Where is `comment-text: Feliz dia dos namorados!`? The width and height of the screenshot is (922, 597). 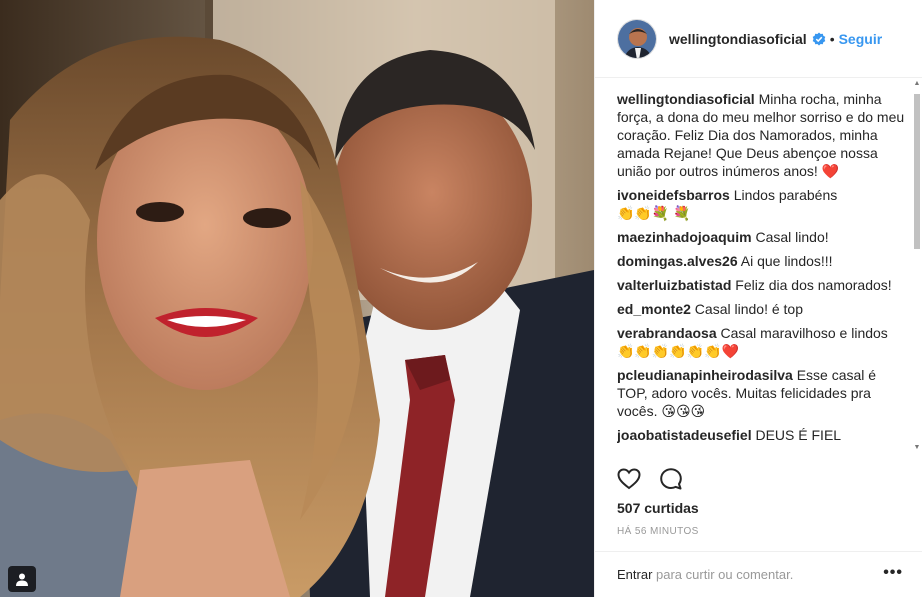
comment-text: Feliz dia dos namorados! is located at coordinates (811, 285).